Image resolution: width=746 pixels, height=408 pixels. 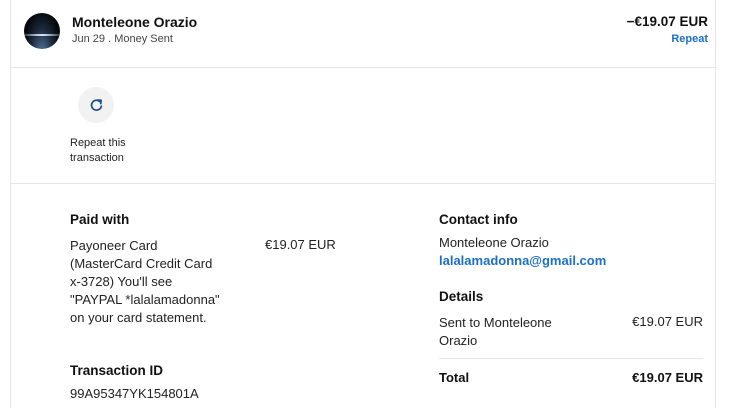 What do you see at coordinates (522, 260) in the screenshot?
I see `contact-email-link: lalalamadonna@gmail.com` at bounding box center [522, 260].